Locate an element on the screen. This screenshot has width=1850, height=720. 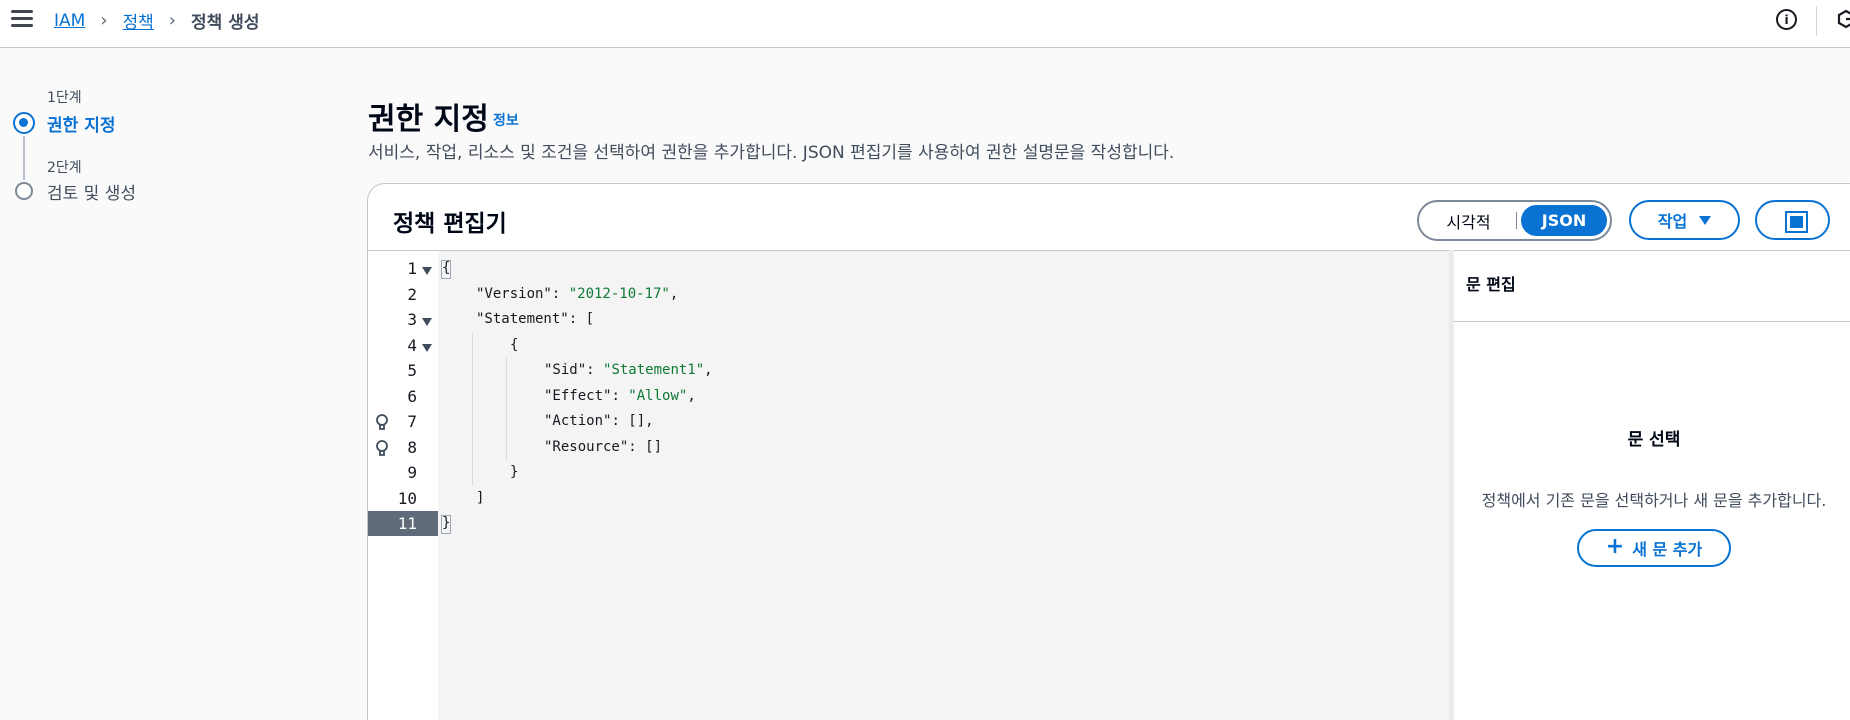
empty-state-title: 문 선택 is located at coordinates (1654, 440).